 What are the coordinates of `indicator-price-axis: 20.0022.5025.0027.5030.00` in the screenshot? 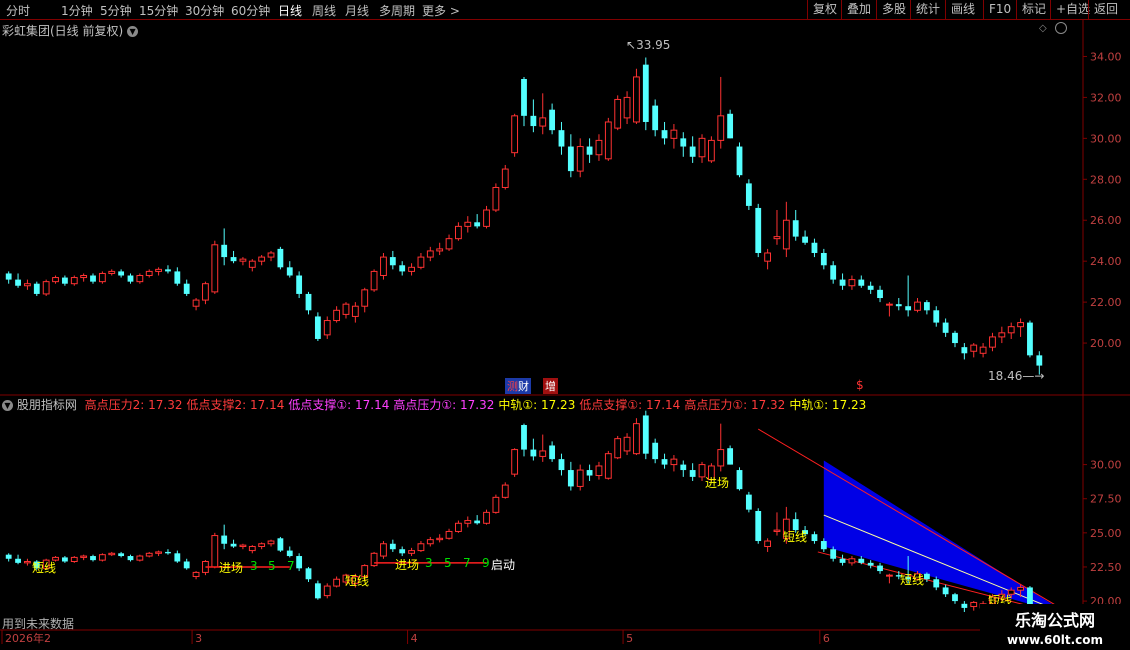 It's located at (1102, 533).